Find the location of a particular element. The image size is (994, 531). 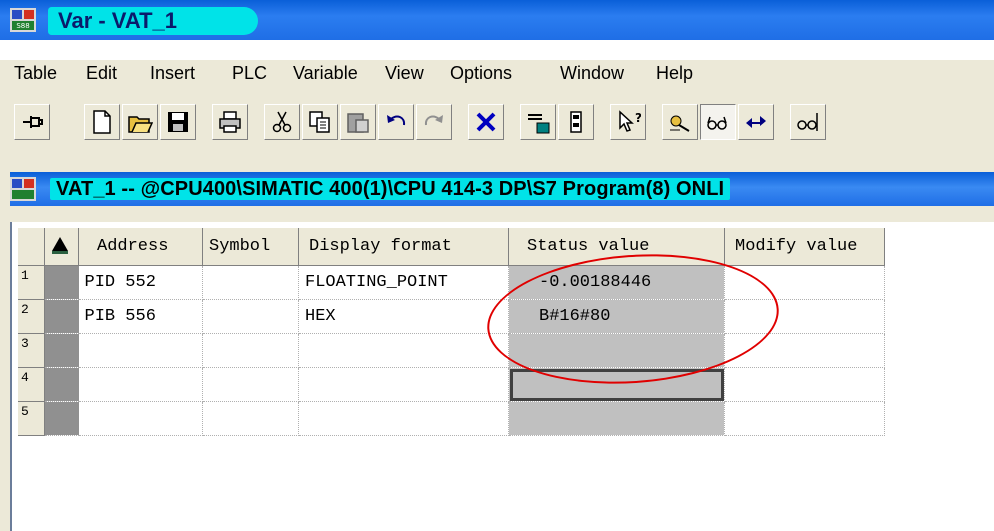

row-number: 5 is located at coordinates (31, 418).